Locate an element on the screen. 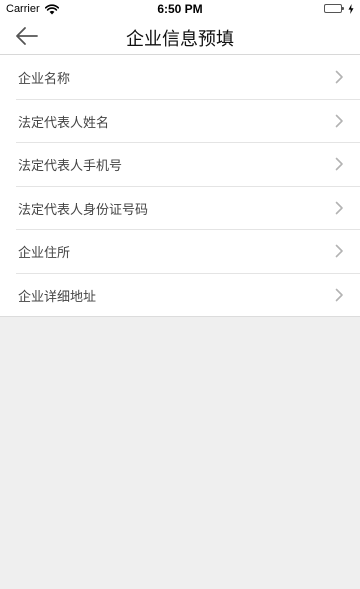 Image resolution: width=360 pixels, height=589 pixels. navigation-bar: 企业信息预填 is located at coordinates (180, 36).